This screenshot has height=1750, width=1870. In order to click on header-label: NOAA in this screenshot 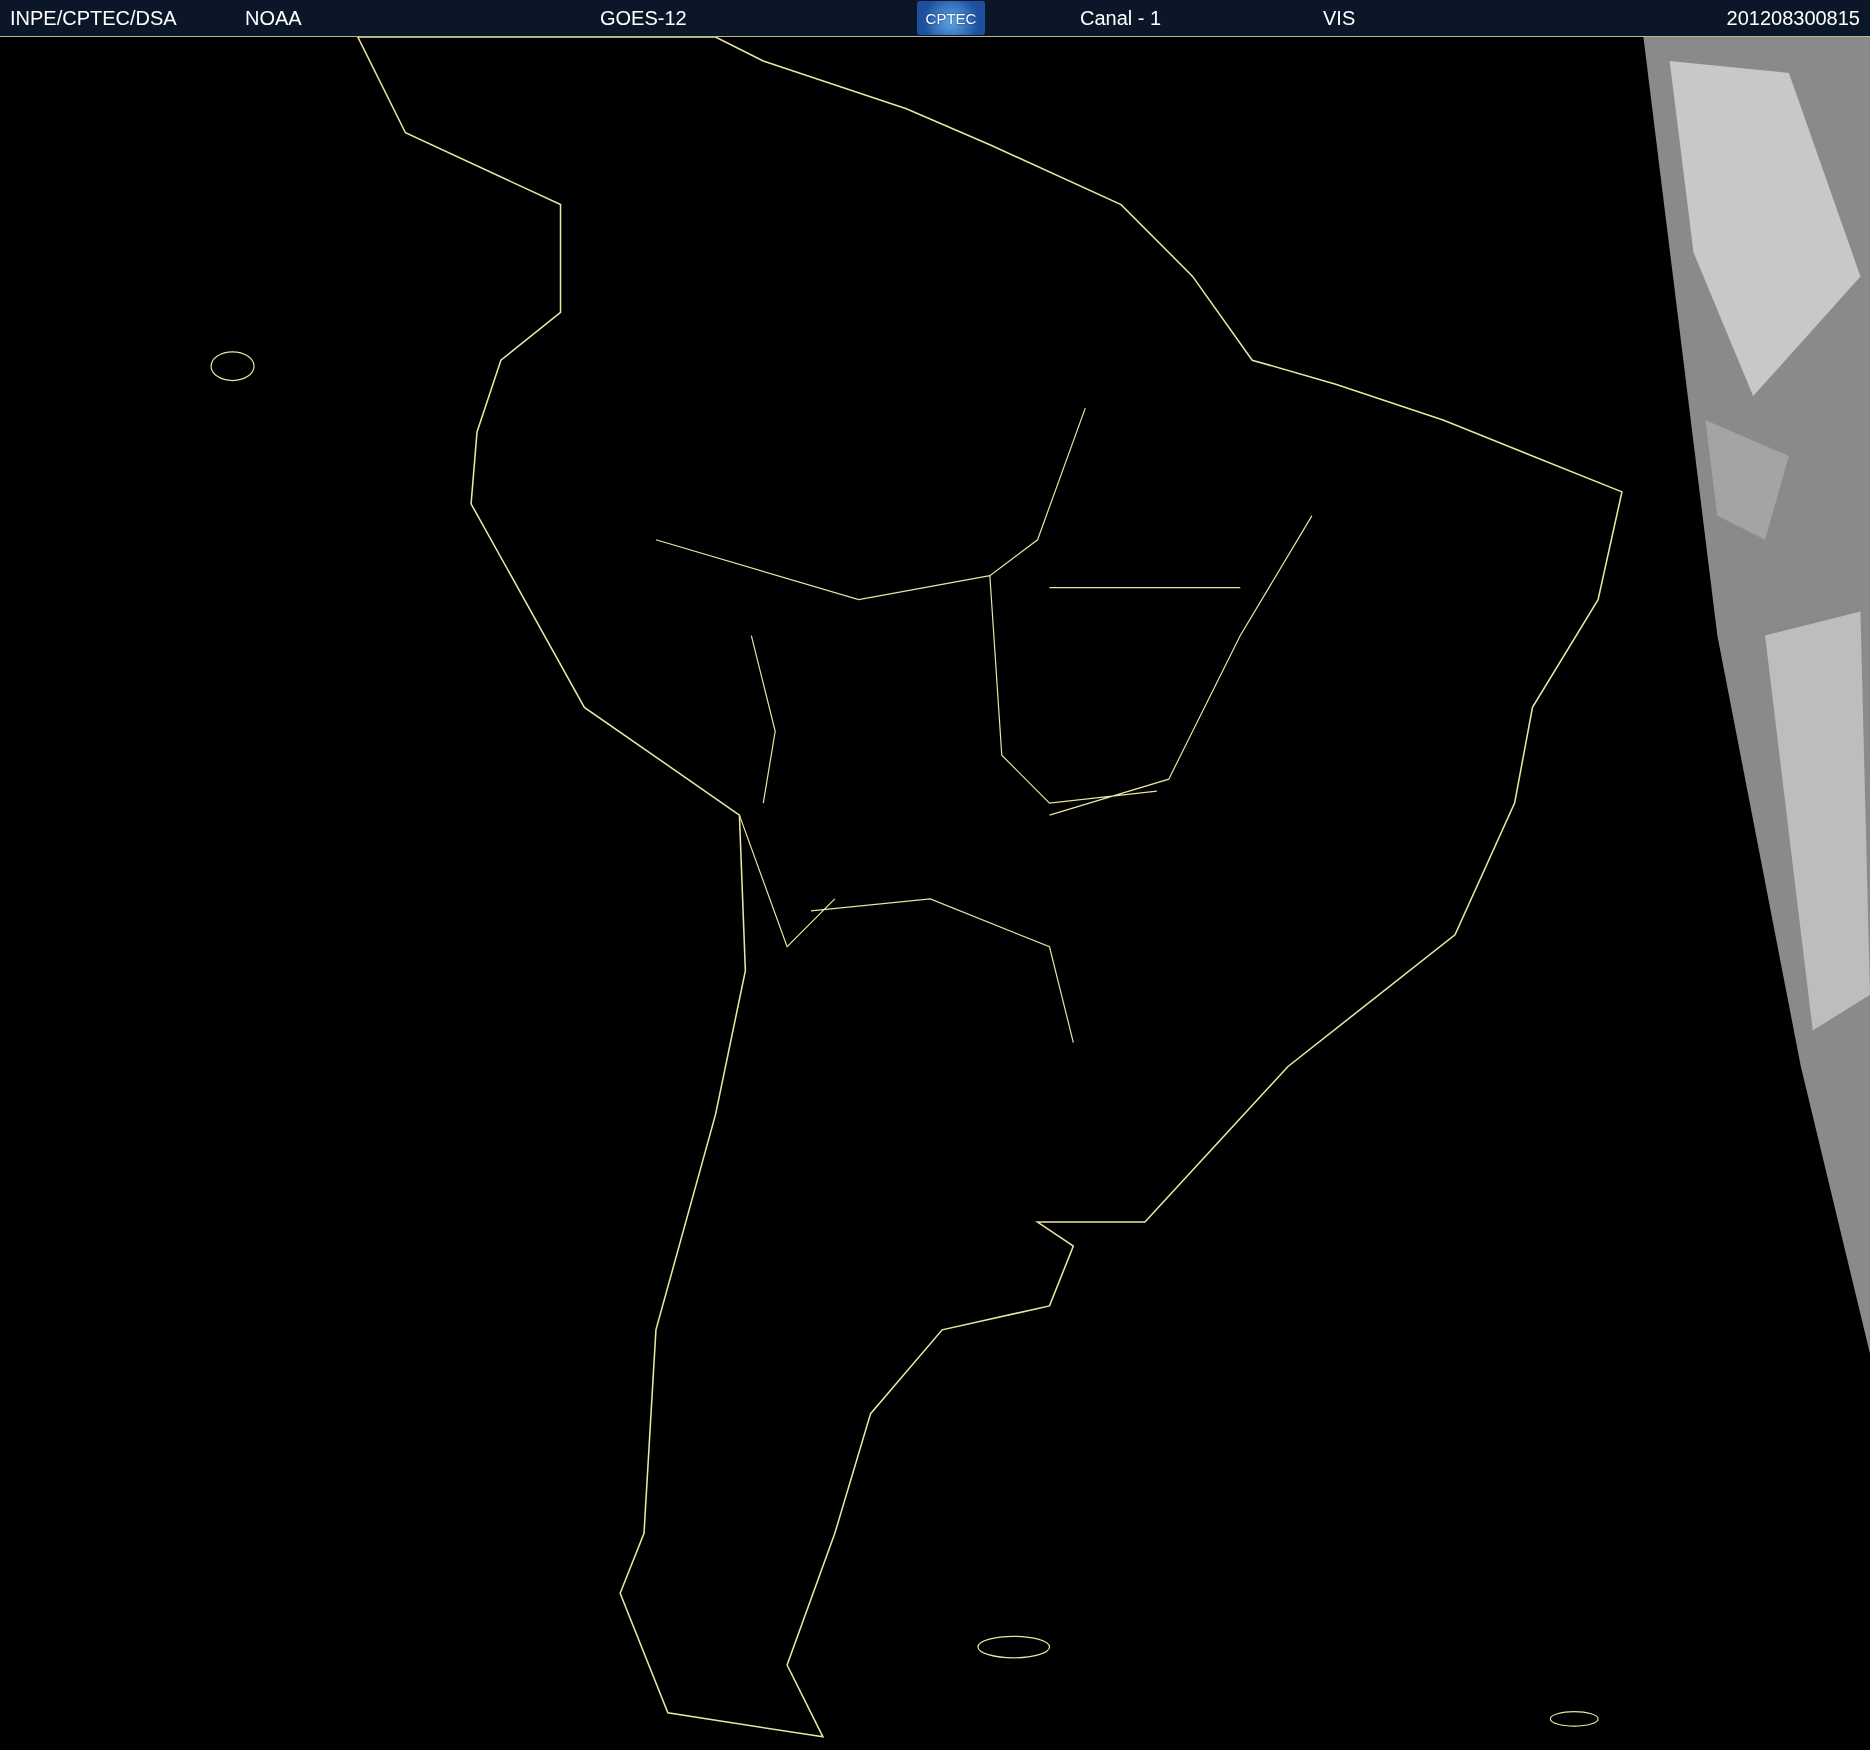, I will do `click(273, 18)`.